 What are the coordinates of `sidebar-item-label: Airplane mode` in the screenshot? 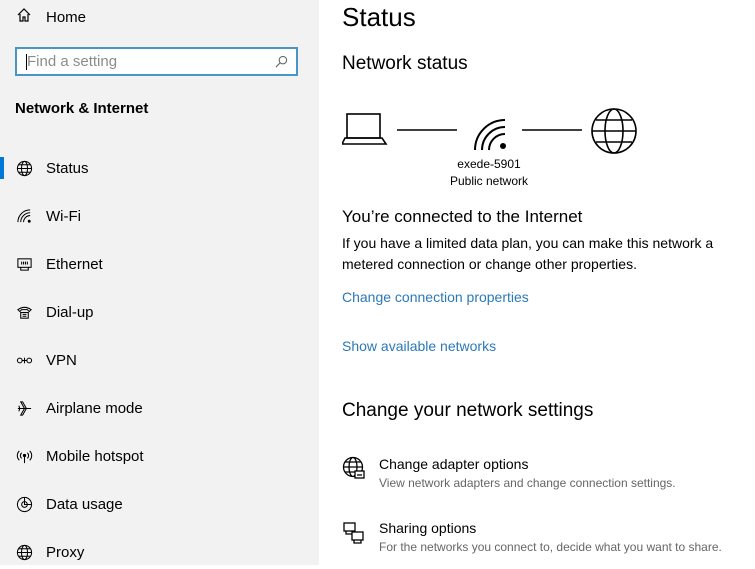 It's located at (94, 408).